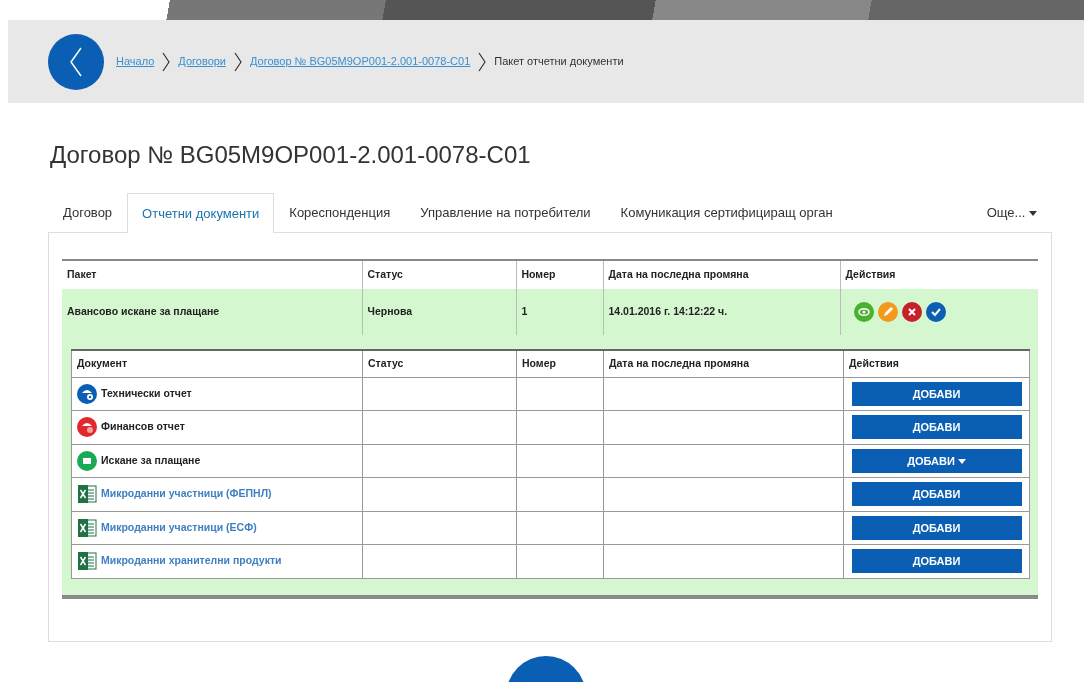 This screenshot has height=688, width=1092. Describe the element at coordinates (559, 62) in the screenshot. I see `breadcrumb-current: Пакет отчетни документи` at that location.